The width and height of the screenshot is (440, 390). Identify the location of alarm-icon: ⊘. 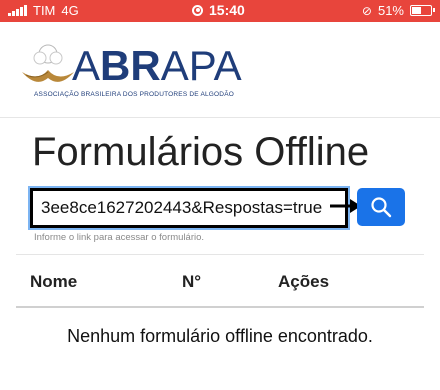
(366, 10).